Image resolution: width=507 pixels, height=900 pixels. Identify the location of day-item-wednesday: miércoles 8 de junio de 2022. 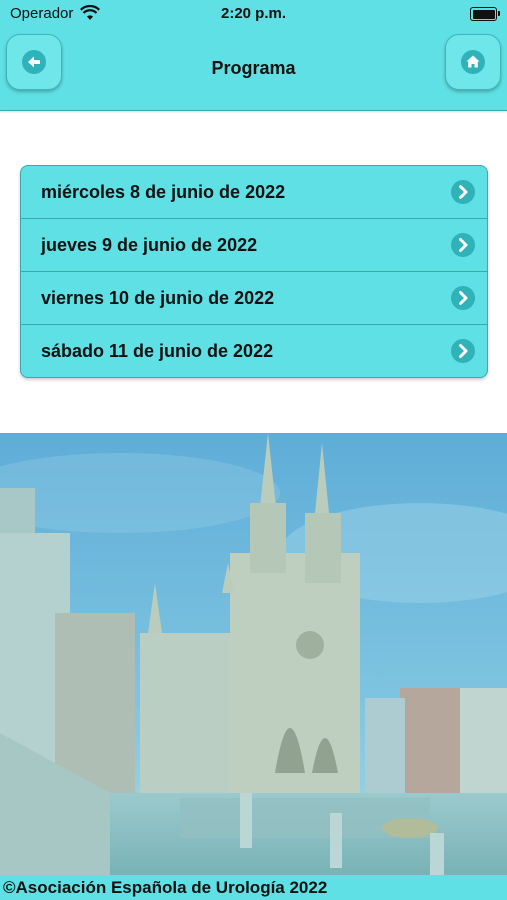
(254, 192).